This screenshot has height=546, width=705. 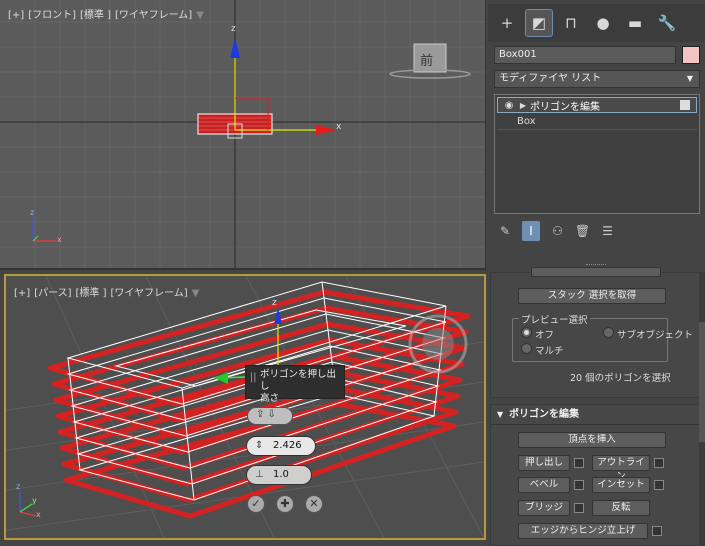 I want to click on panel-scrollbar, so click(x=702, y=409).